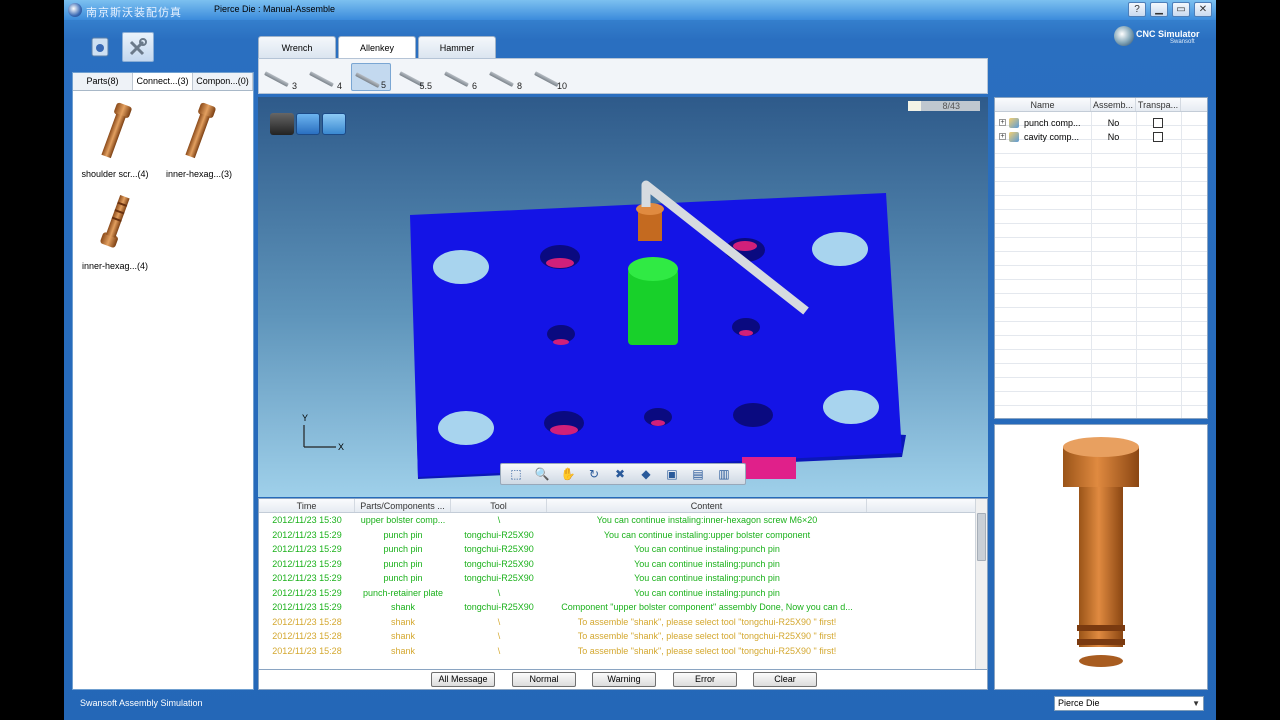 The height and width of the screenshot is (720, 1280). Describe the element at coordinates (672, 474) in the screenshot. I see `view-front-icon: ▣` at that location.